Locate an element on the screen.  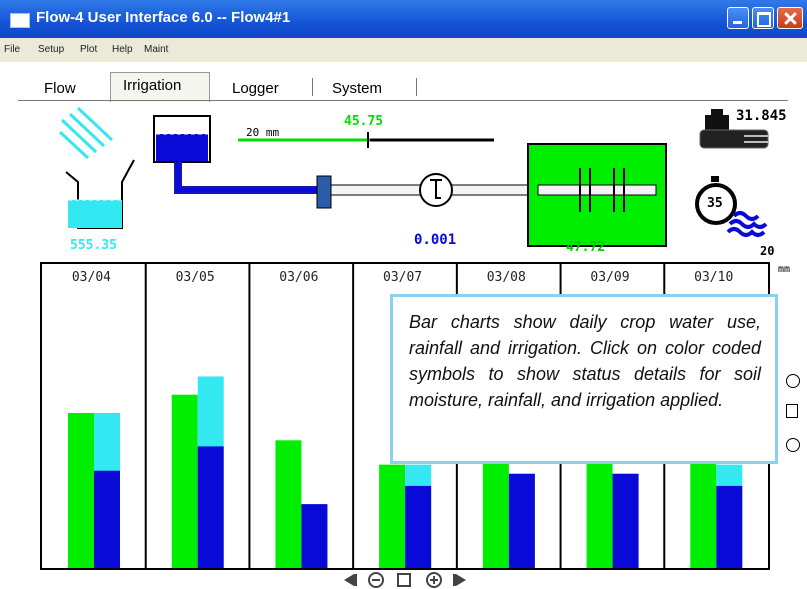
bar-03-10-s2 is located at coordinates (729, 526).